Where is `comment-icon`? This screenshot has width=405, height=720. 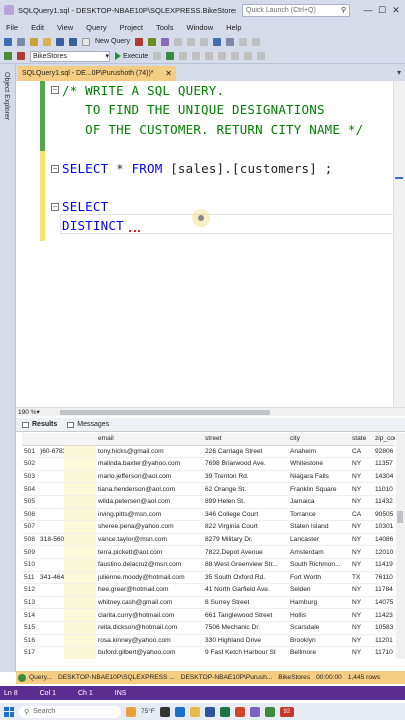 comment-icon is located at coordinates (235, 56).